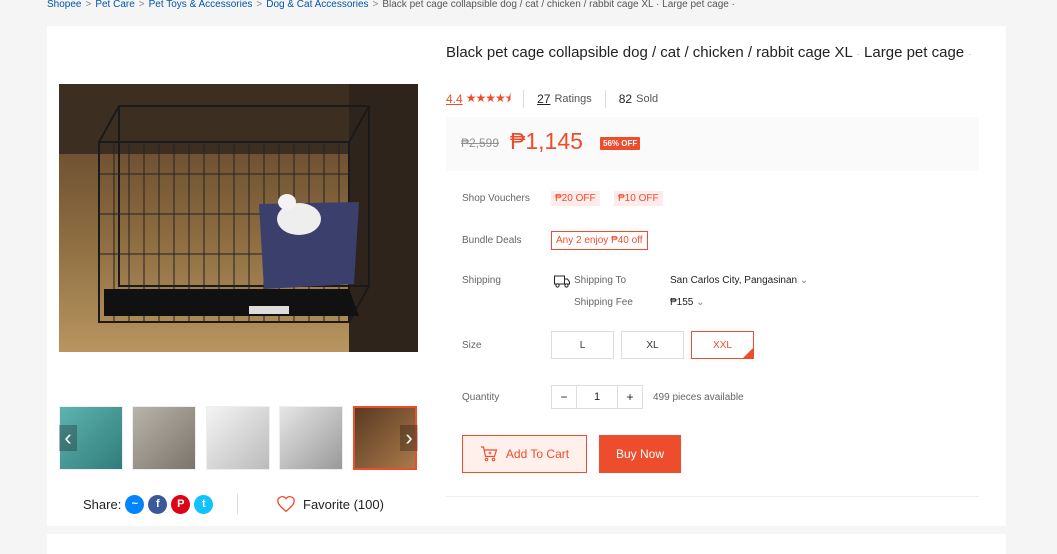  I want to click on shipping-label: Shipping, so click(481, 280).